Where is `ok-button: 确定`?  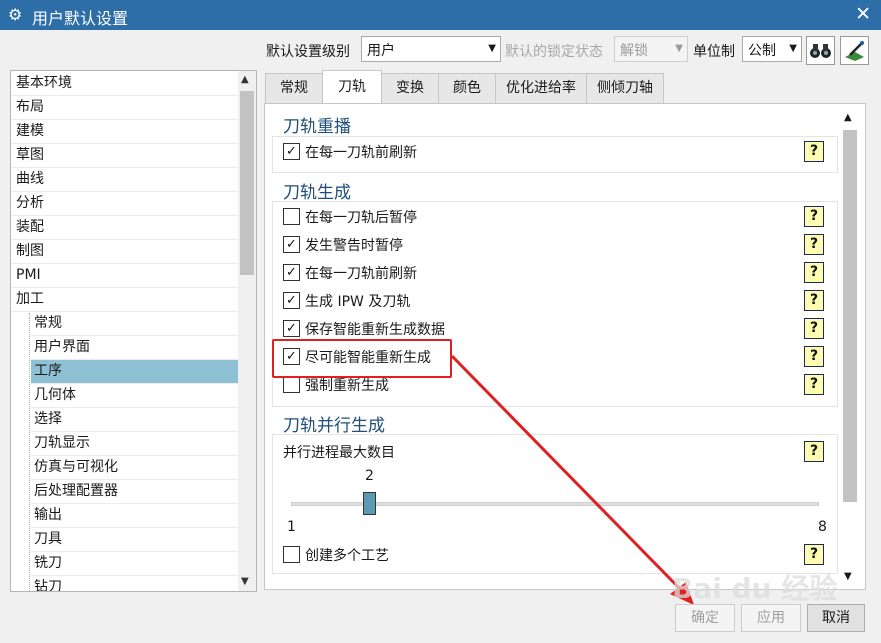
ok-button: 确定 is located at coordinates (705, 618).